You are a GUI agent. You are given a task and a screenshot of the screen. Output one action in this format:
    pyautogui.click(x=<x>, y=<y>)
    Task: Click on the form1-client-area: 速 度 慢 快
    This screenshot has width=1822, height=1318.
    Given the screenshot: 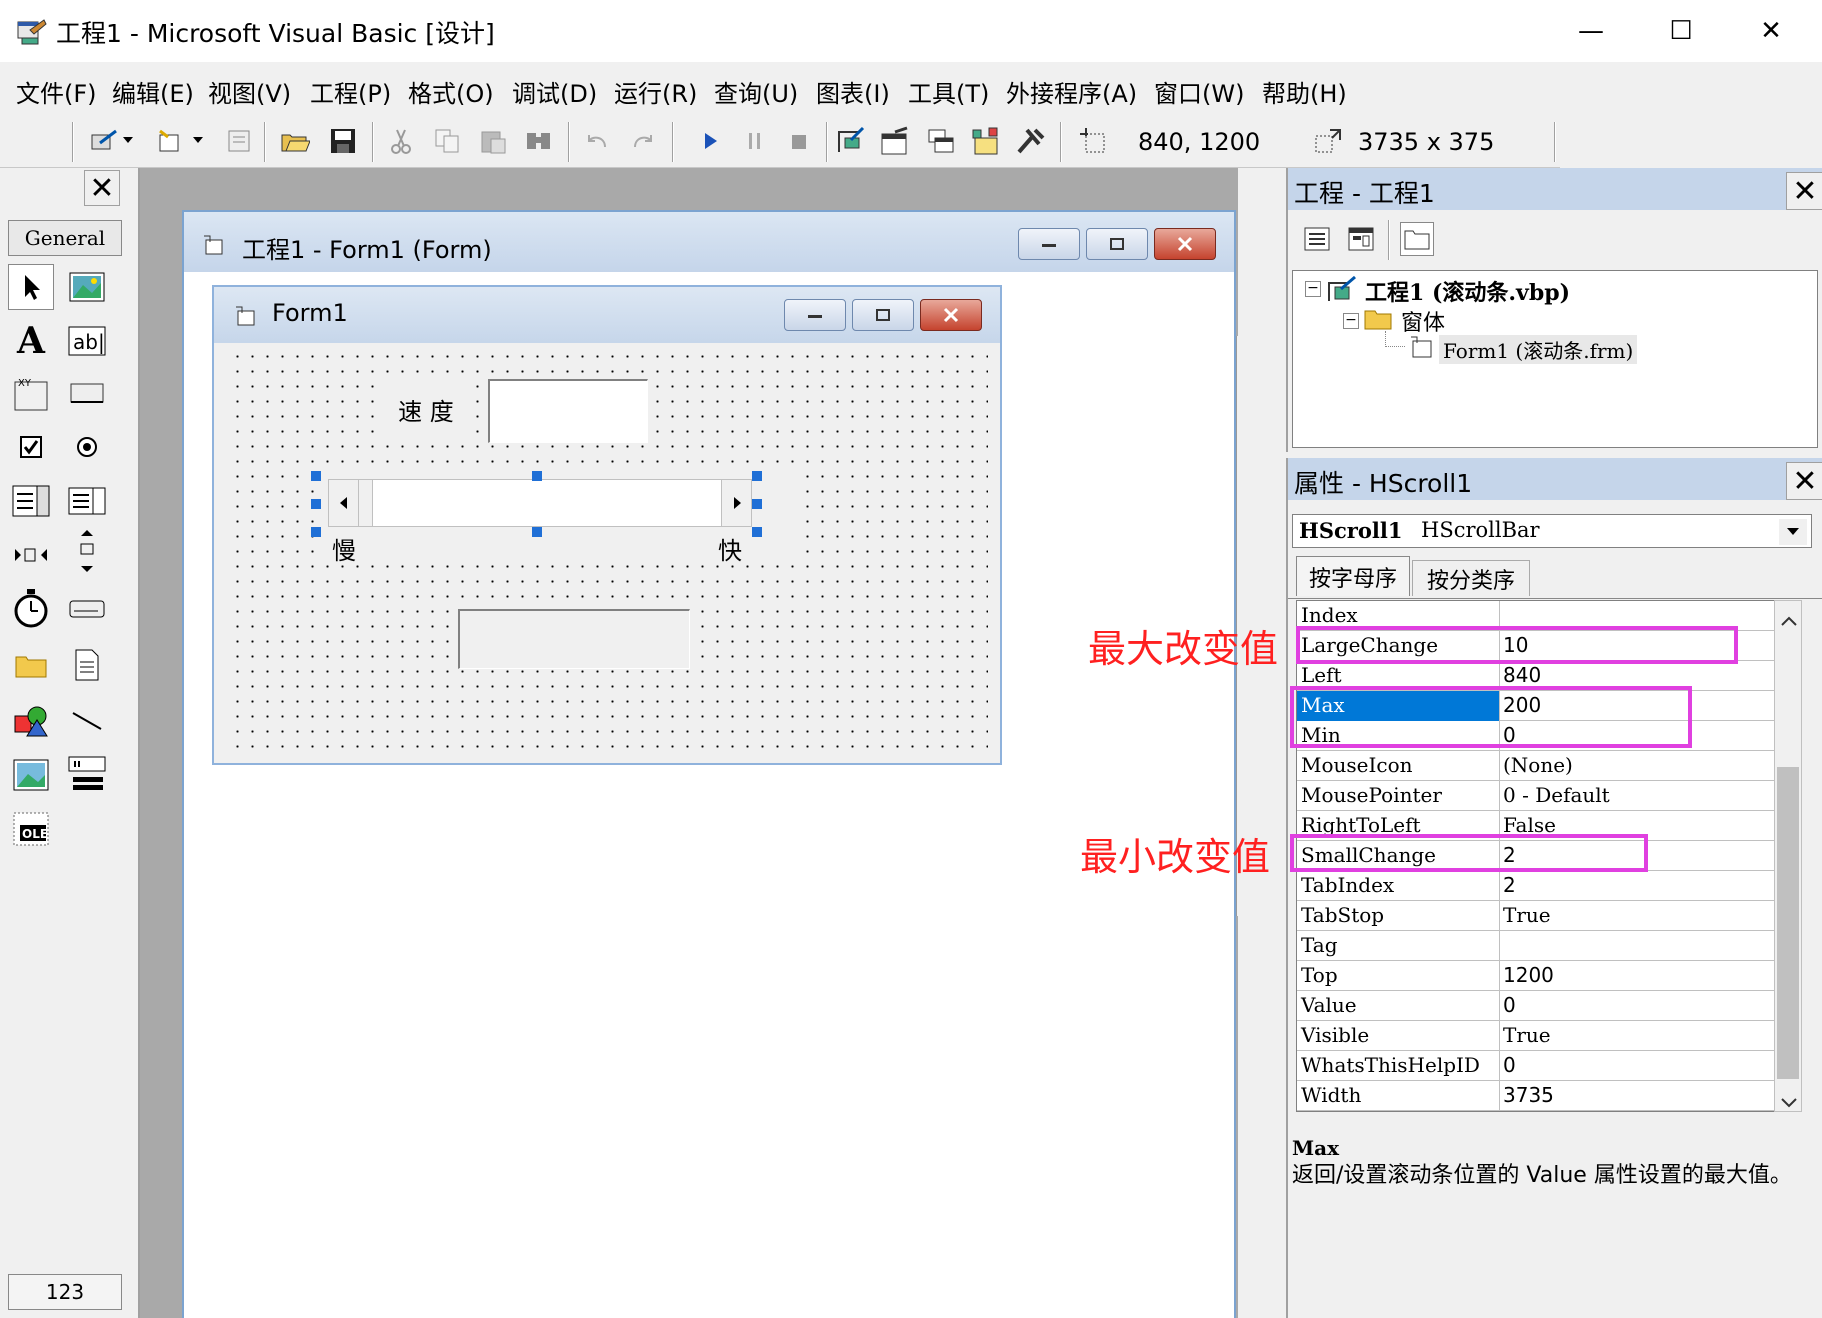 What is the action you would take?
    pyautogui.click(x=607, y=548)
    